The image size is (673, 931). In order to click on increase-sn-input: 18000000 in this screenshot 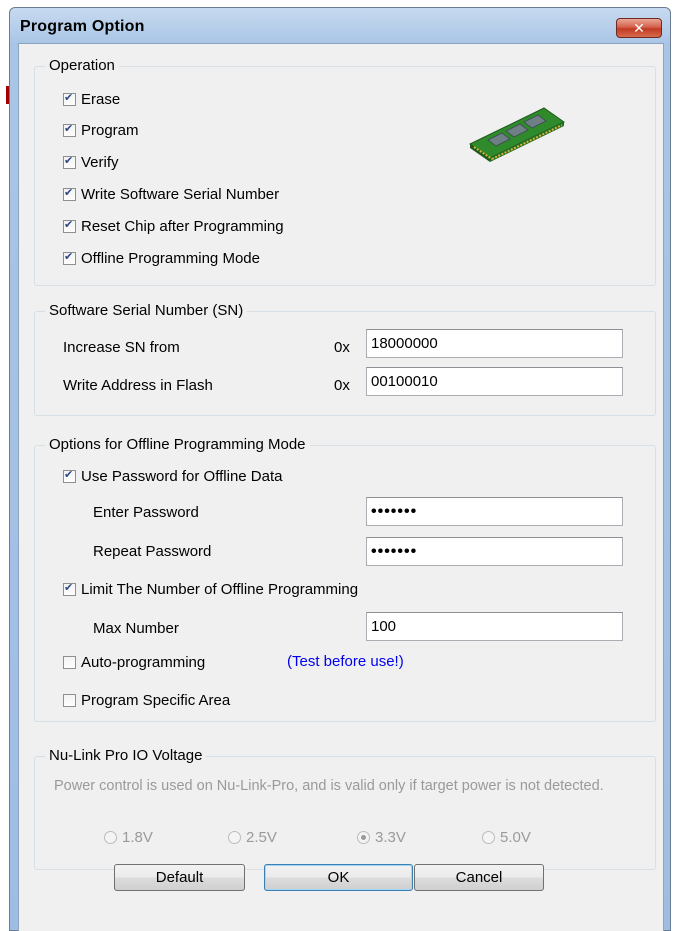, I will do `click(494, 343)`.